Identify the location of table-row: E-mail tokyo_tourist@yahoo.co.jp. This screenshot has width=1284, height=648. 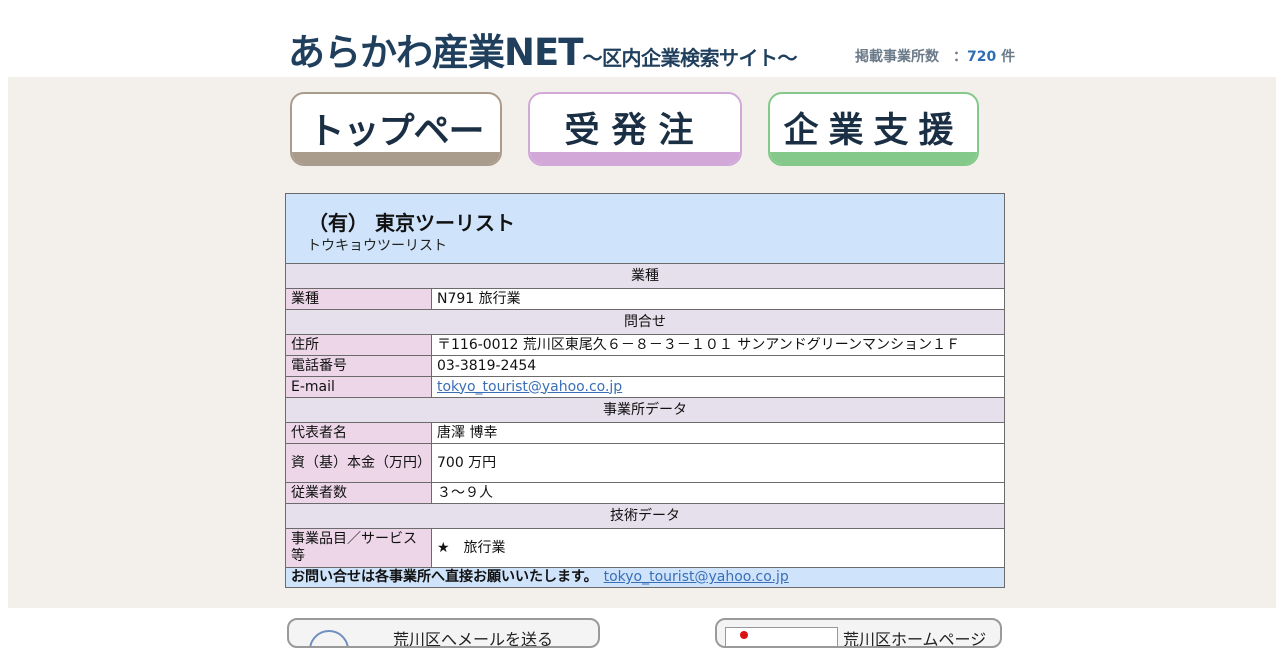
(645, 387).